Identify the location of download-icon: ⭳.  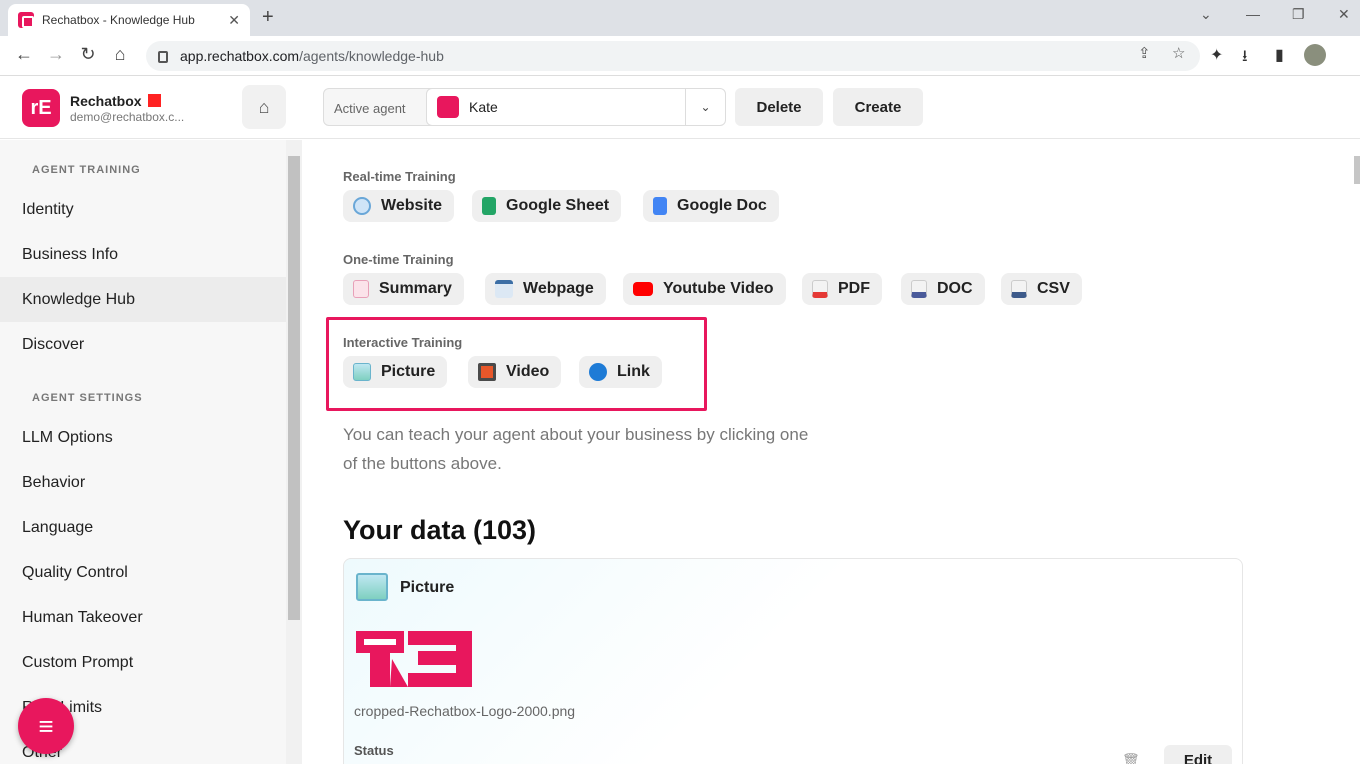
(1245, 58).